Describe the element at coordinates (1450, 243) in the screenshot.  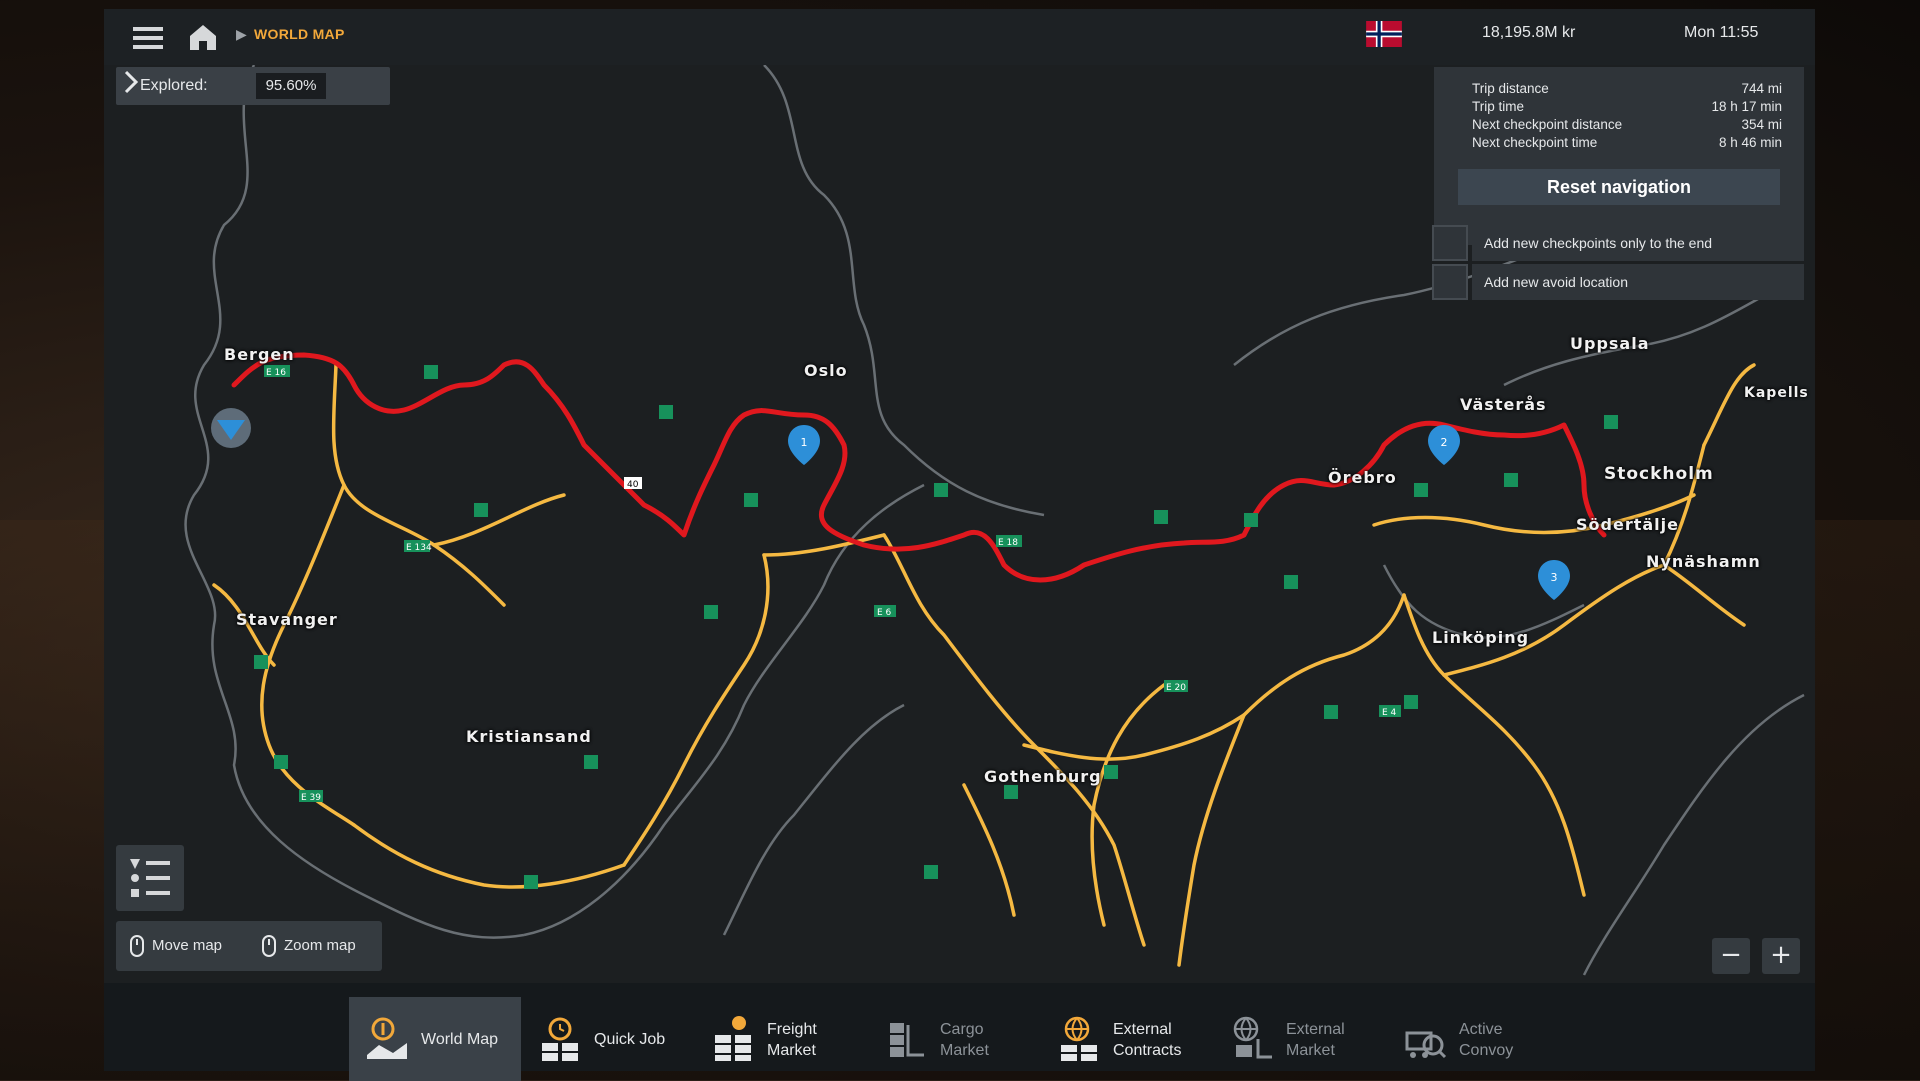
I see `checkbox-checkpoints-end` at that location.